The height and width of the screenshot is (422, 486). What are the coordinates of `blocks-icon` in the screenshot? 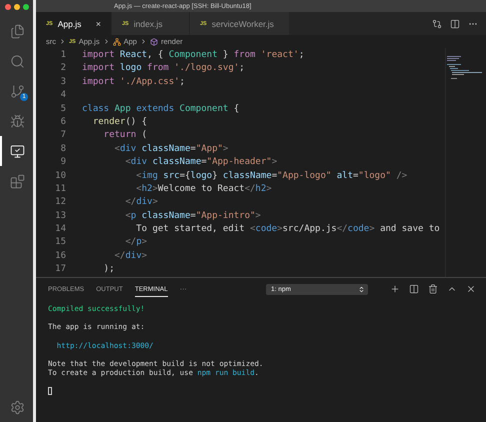 It's located at (17, 181).